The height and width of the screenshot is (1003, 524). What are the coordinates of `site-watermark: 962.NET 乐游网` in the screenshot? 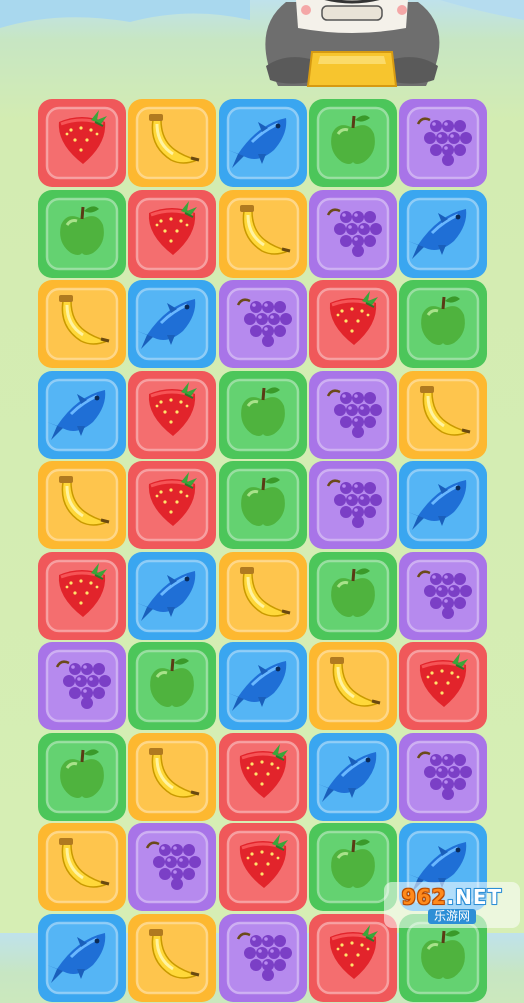 It's located at (452, 905).